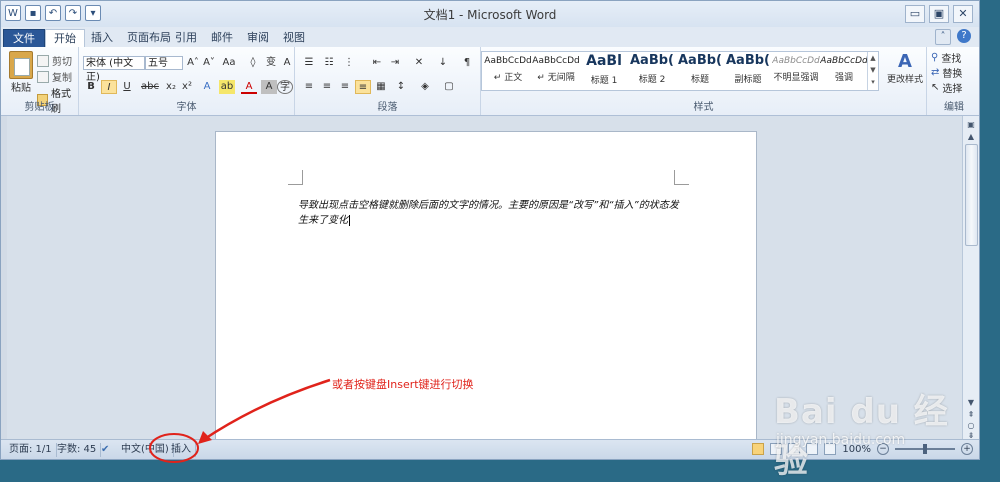  I want to click on styles-scroll: ▲ ▼ ▾, so click(872, 71).